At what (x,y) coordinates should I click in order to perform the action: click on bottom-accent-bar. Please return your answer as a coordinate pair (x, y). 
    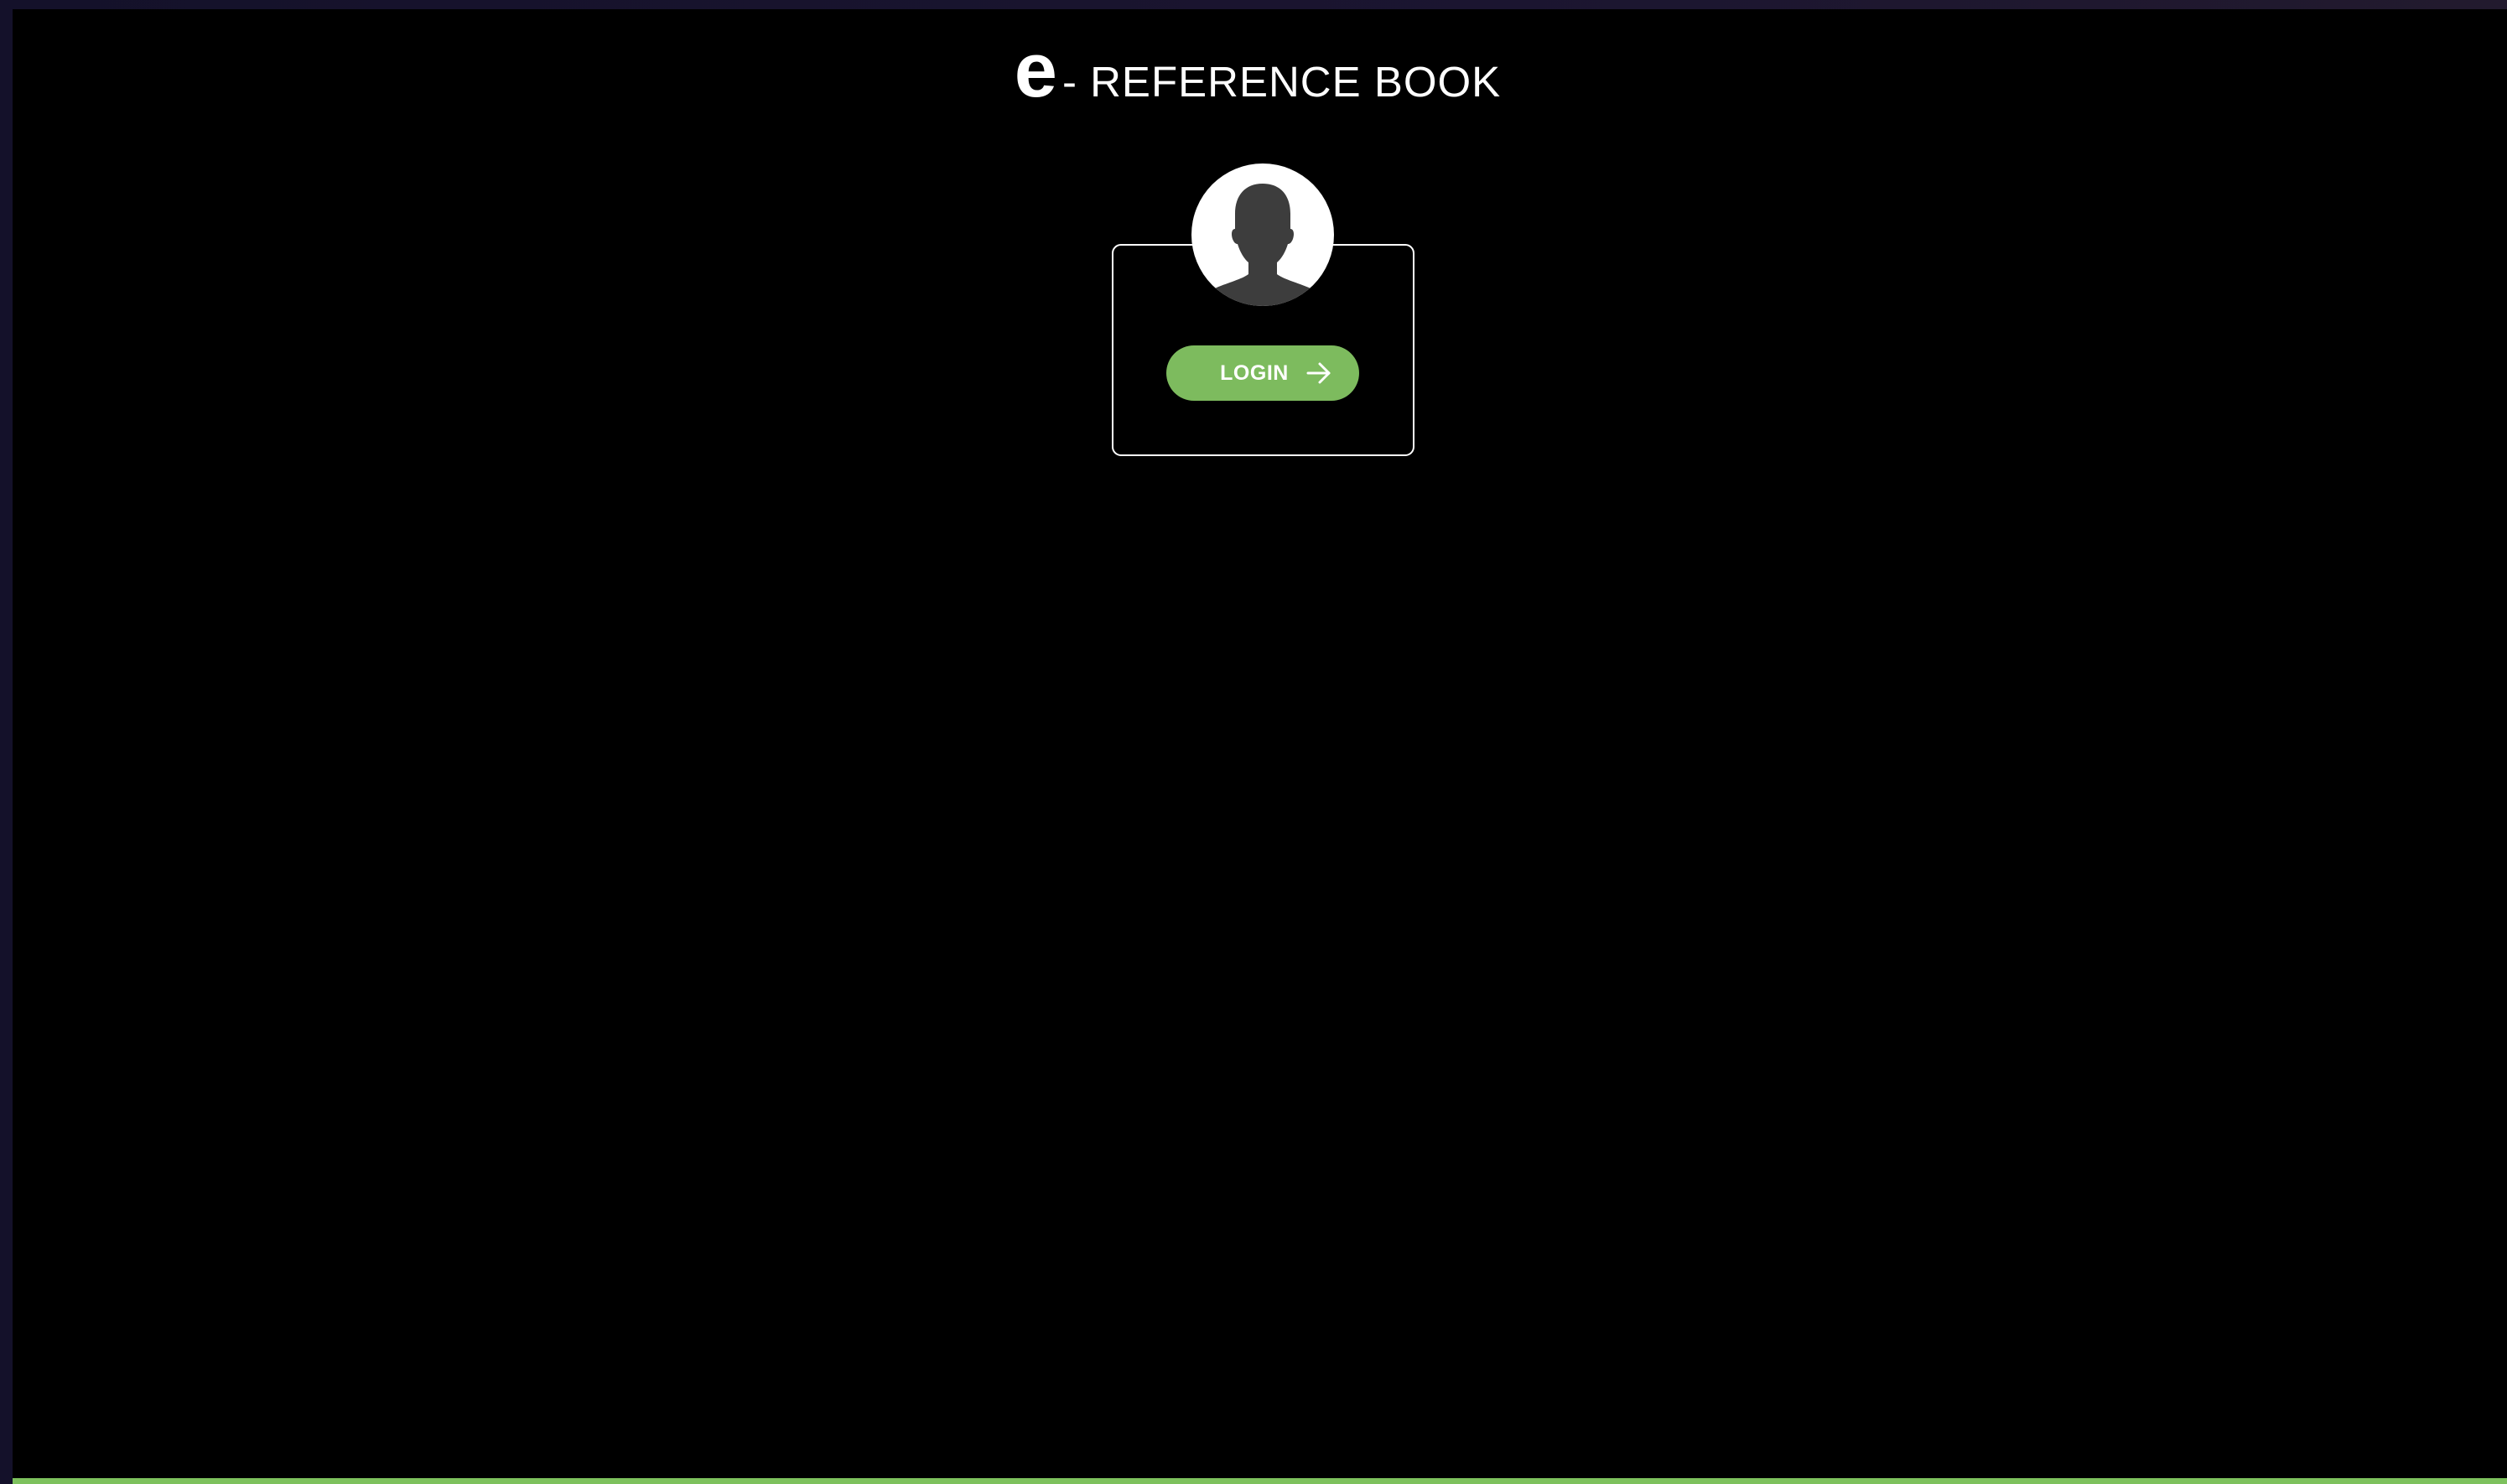
    Looking at the image, I should click on (1260, 1481).